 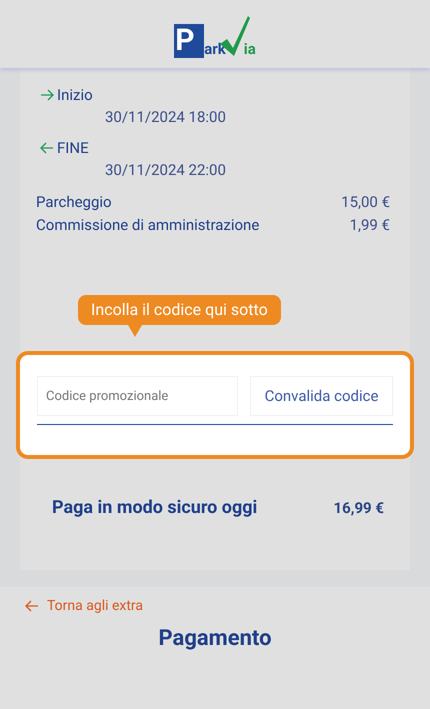 What do you see at coordinates (75, 95) in the screenshot?
I see `time-label: Inizio` at bounding box center [75, 95].